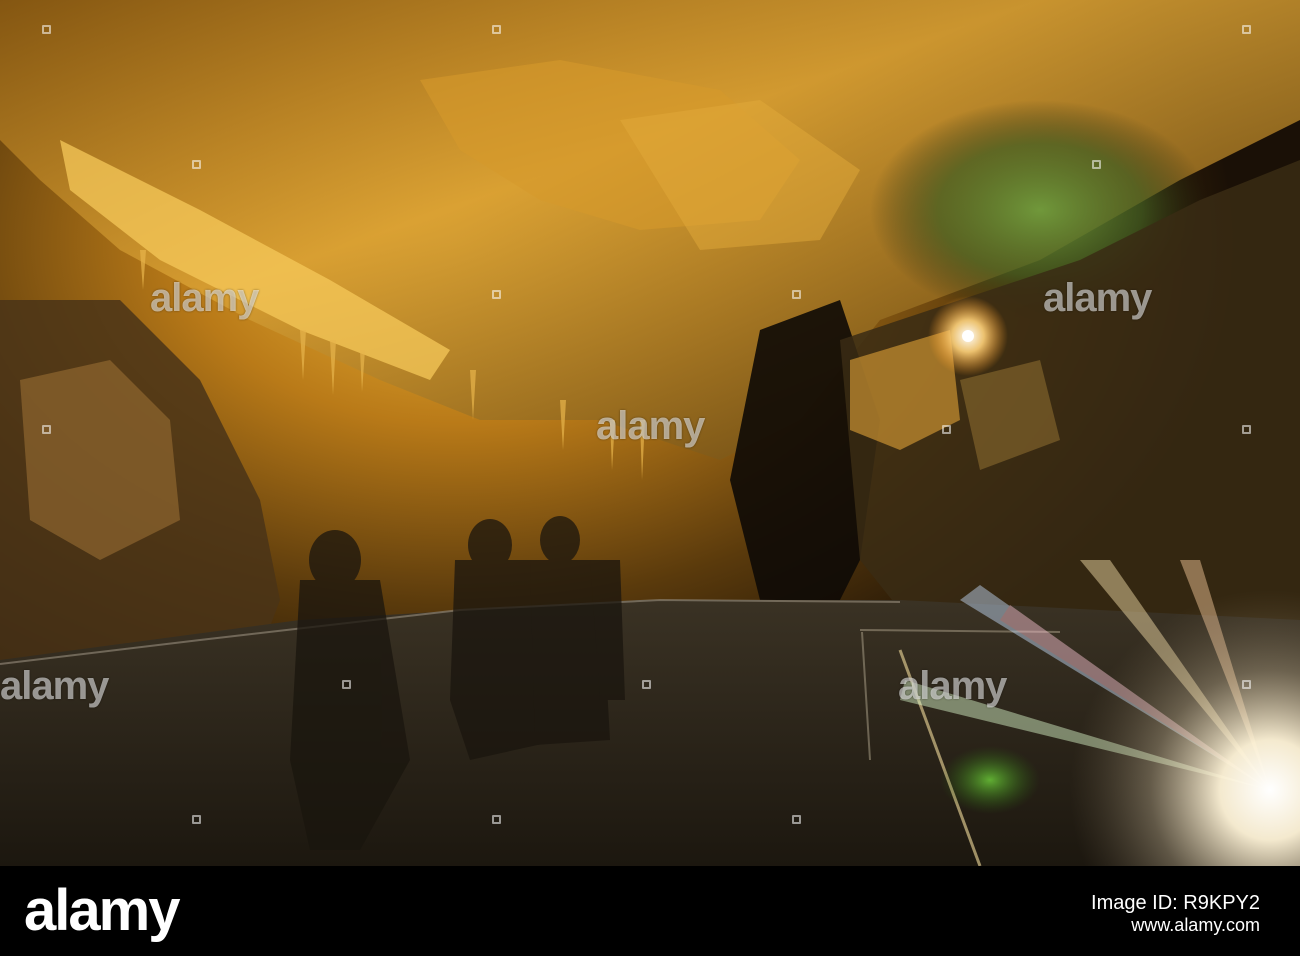 The width and height of the screenshot is (1300, 956). I want to click on alamy-logo: alamy, so click(169, 910).